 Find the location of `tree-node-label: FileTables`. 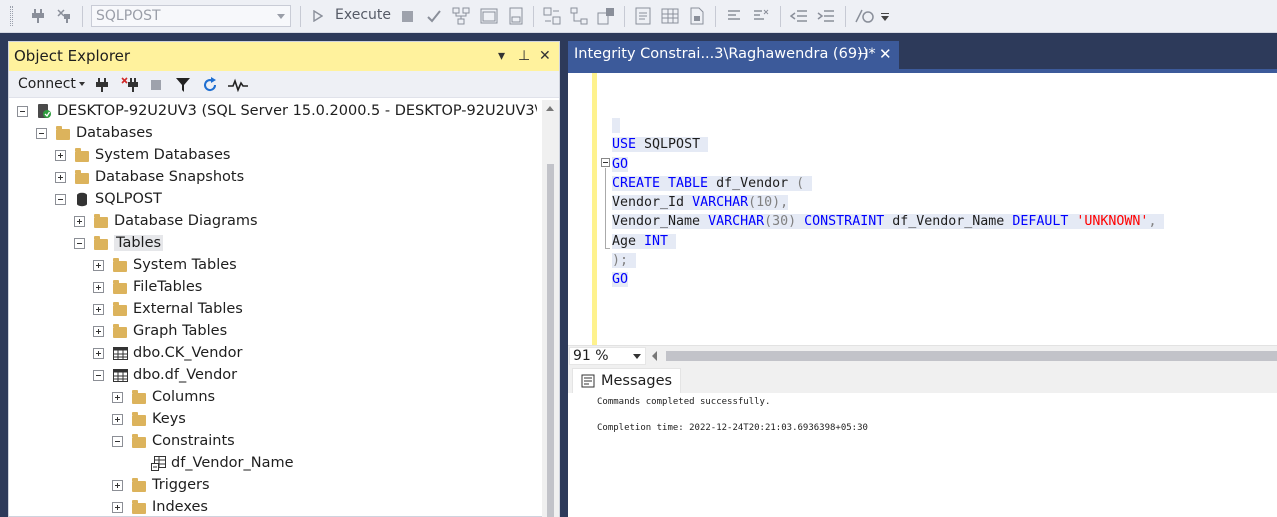

tree-node-label: FileTables is located at coordinates (168, 287).